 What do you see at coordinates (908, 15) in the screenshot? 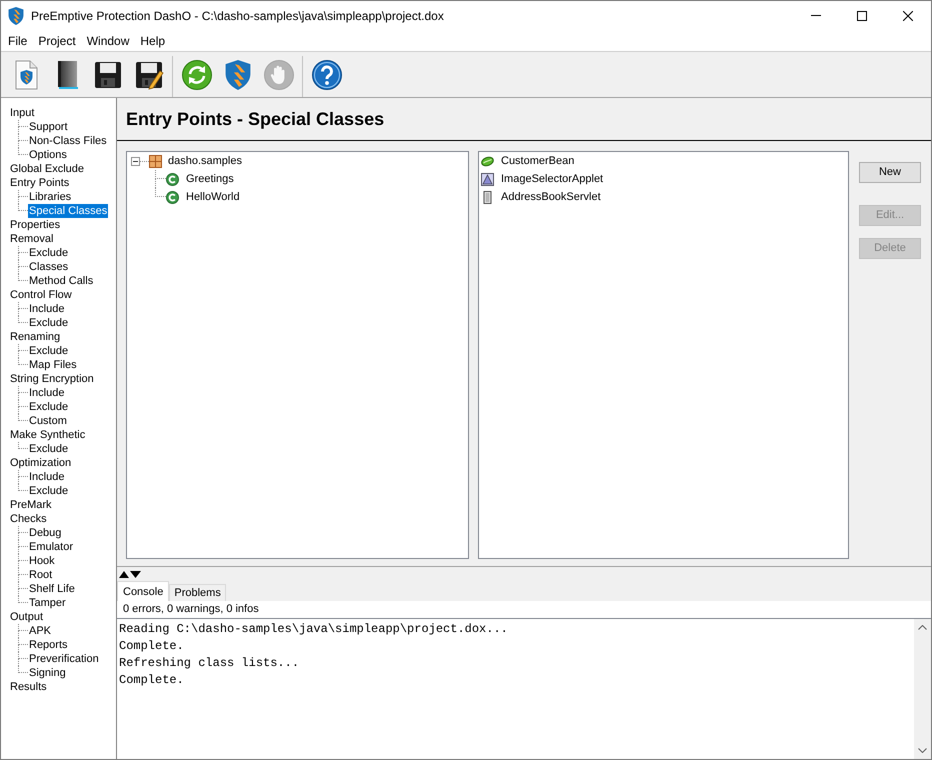
I see `close-icon` at bounding box center [908, 15].